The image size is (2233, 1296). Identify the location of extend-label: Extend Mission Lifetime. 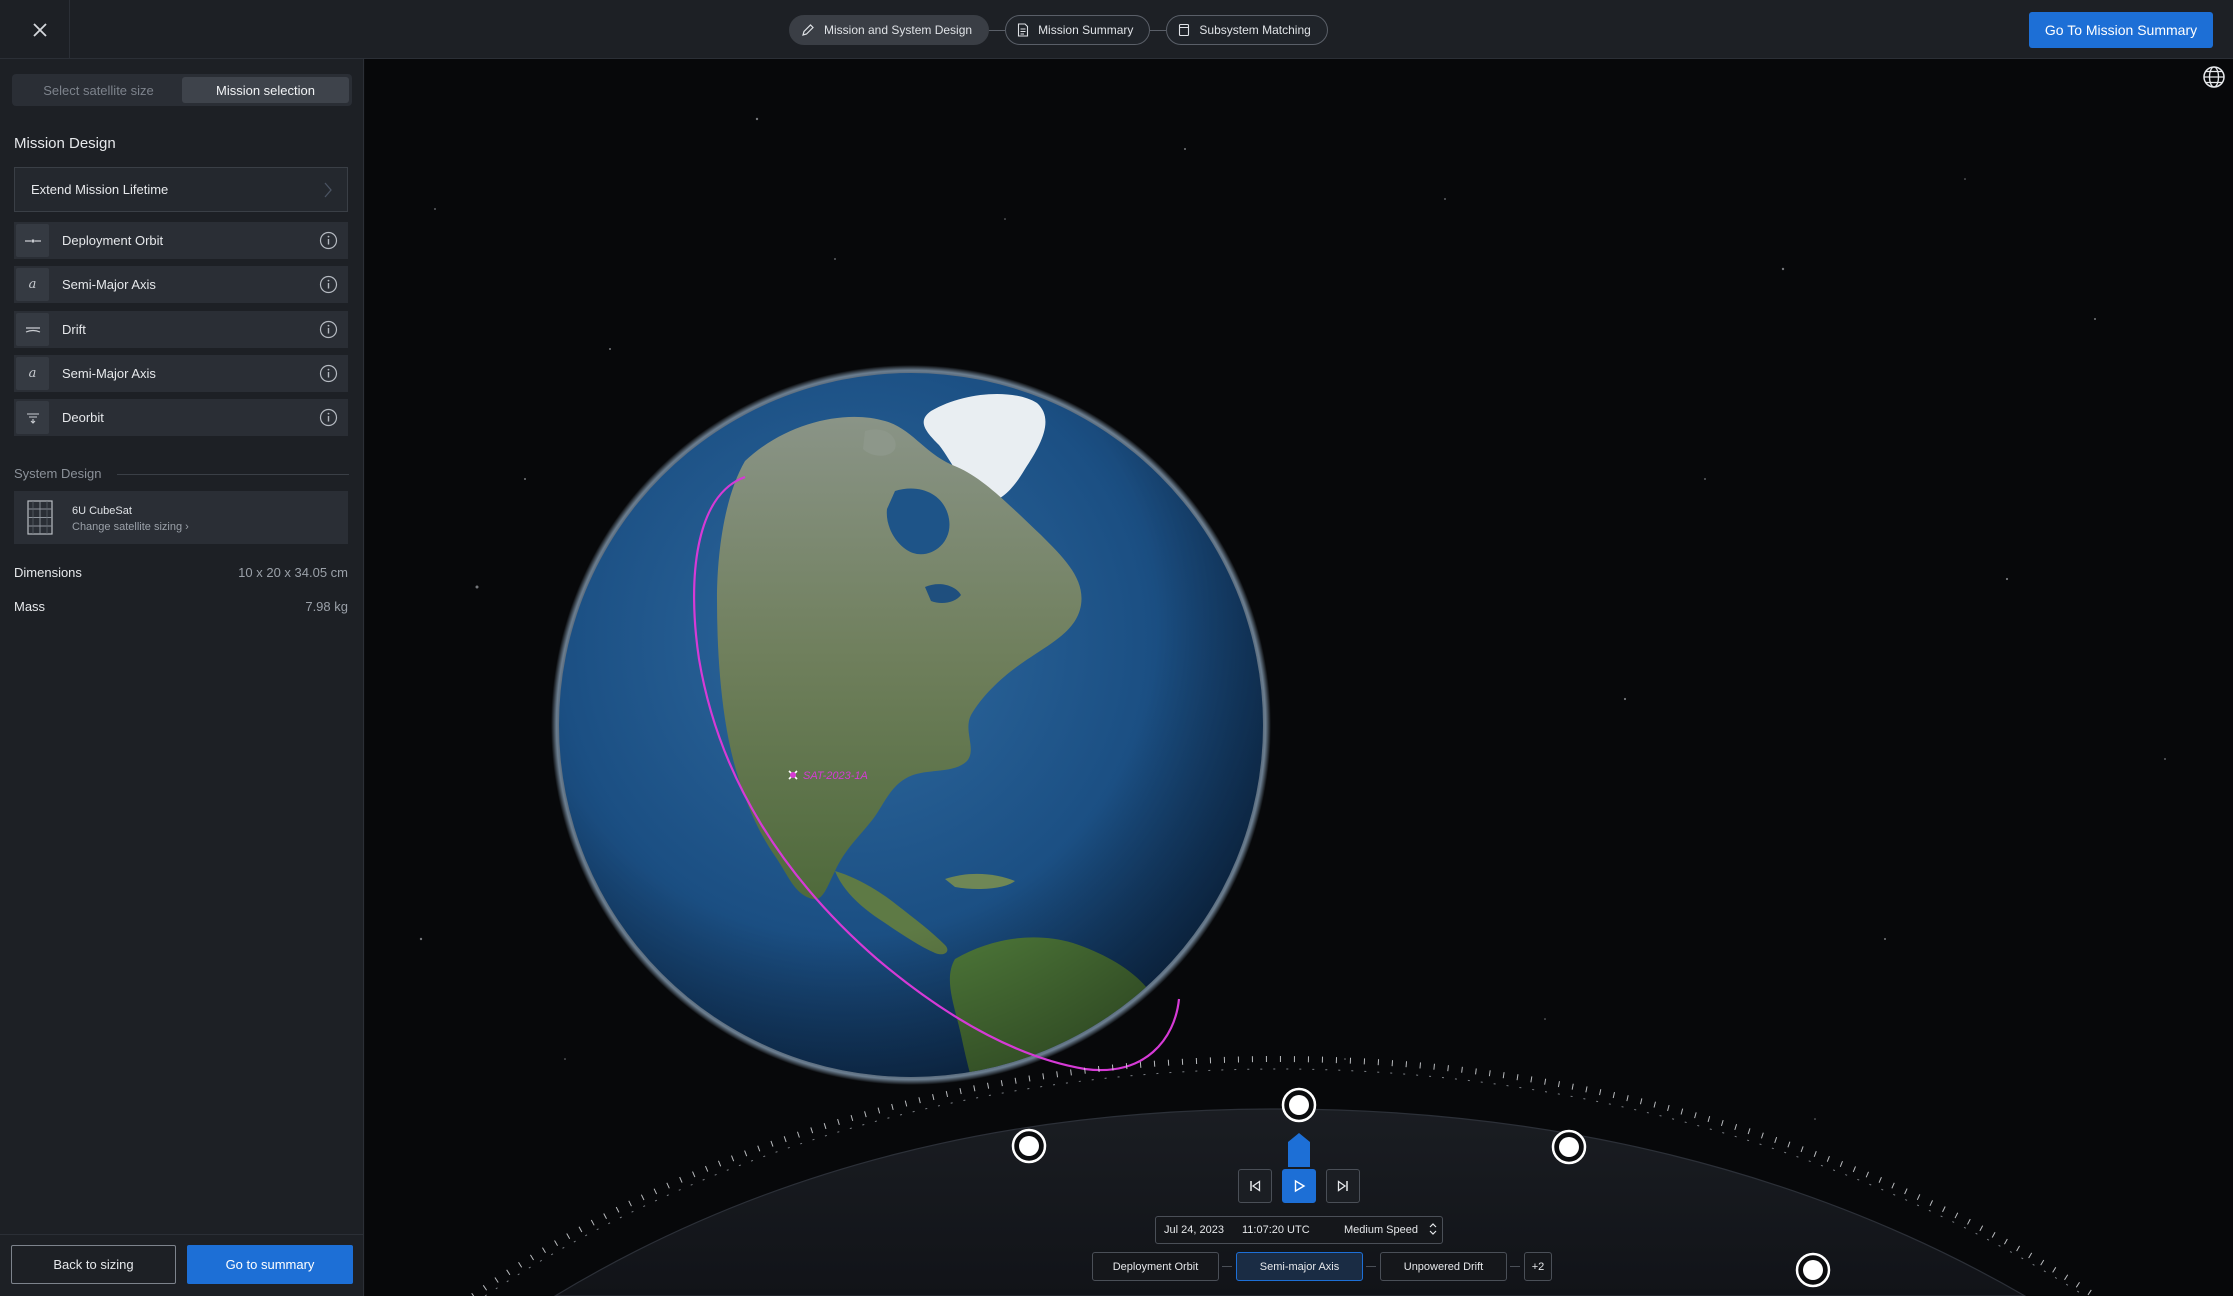
(100, 189).